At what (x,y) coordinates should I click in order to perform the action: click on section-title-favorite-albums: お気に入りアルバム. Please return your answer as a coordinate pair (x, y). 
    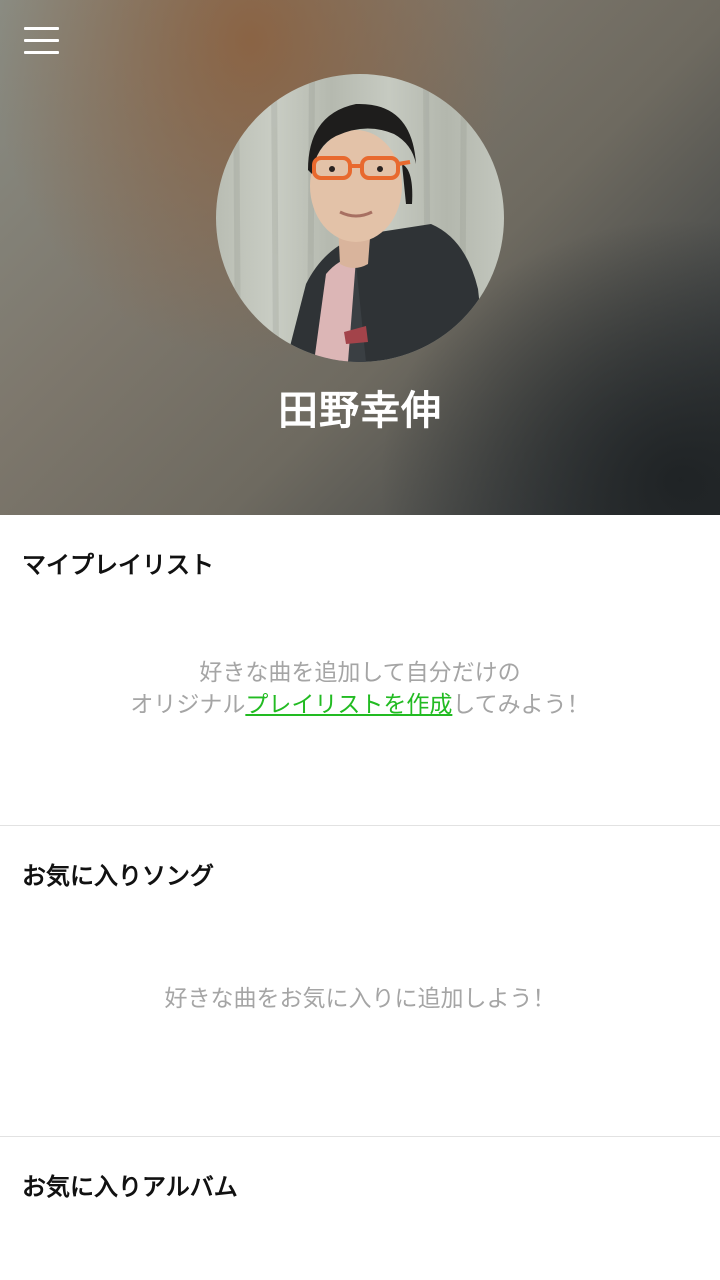
    Looking at the image, I should click on (130, 1187).